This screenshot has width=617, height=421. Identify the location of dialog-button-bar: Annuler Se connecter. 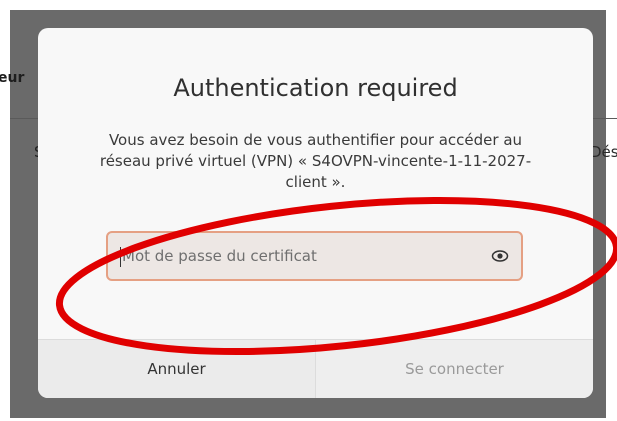
(315, 368).